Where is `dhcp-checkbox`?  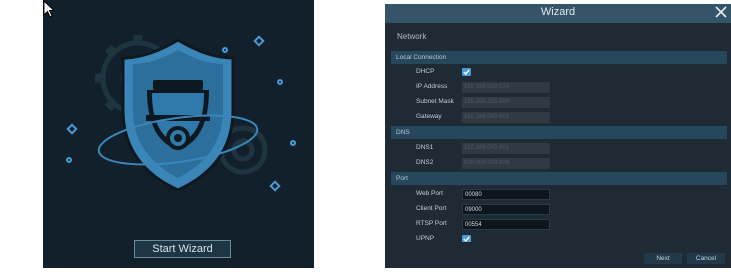 dhcp-checkbox is located at coordinates (466, 72).